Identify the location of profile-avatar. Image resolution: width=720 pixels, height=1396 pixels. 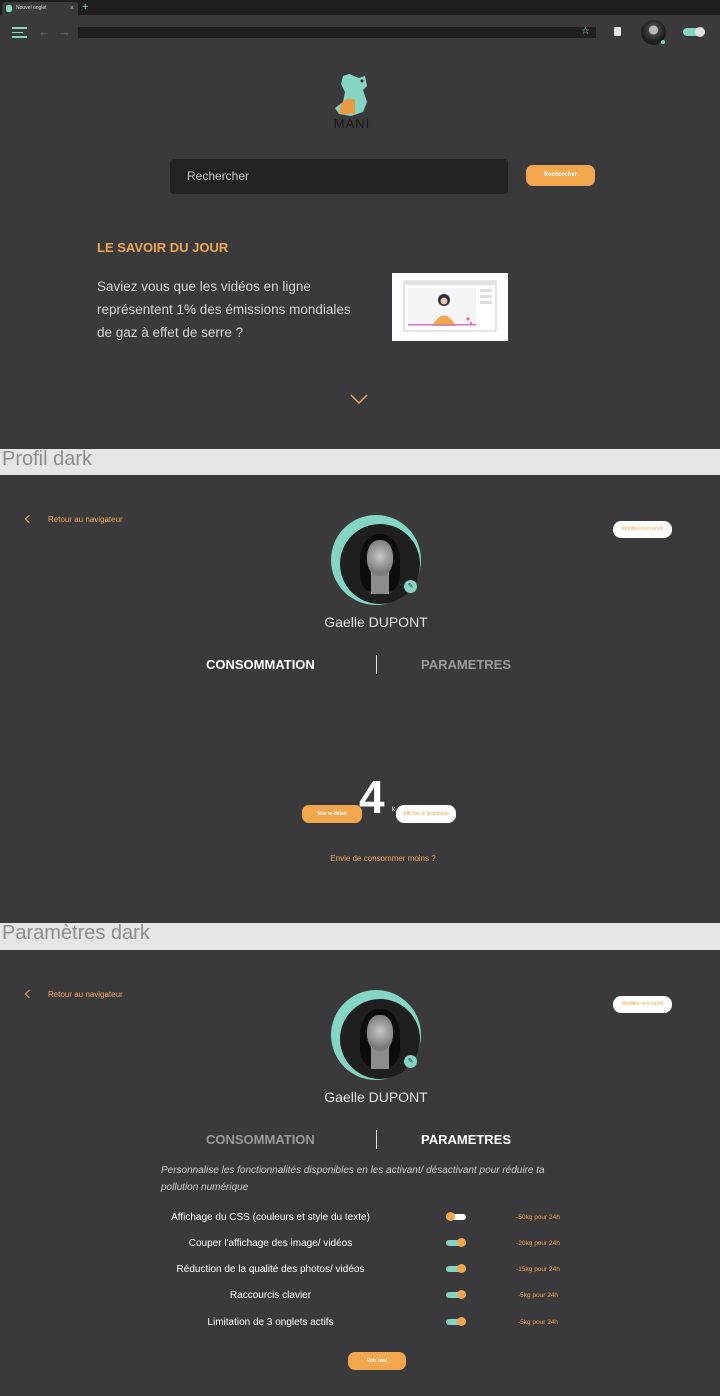
(653, 32).